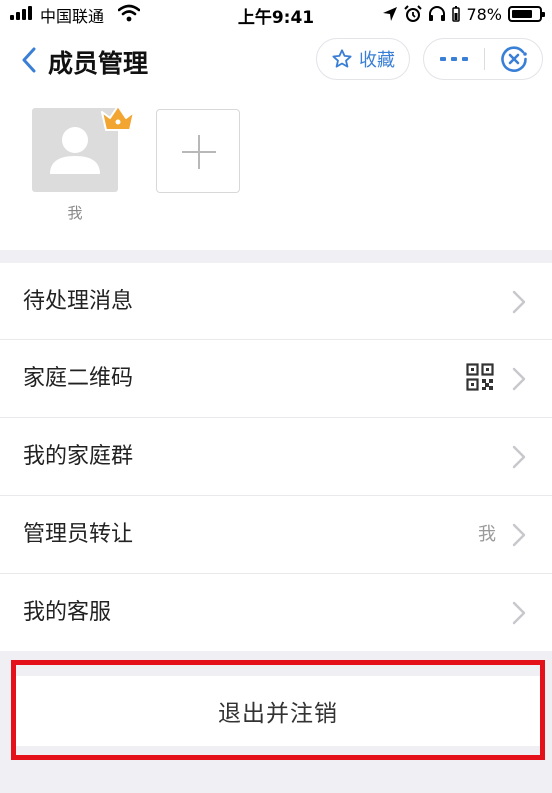 Image resolution: width=552 pixels, height=793 pixels. What do you see at coordinates (390, 14) in the screenshot?
I see `location-icon` at bounding box center [390, 14].